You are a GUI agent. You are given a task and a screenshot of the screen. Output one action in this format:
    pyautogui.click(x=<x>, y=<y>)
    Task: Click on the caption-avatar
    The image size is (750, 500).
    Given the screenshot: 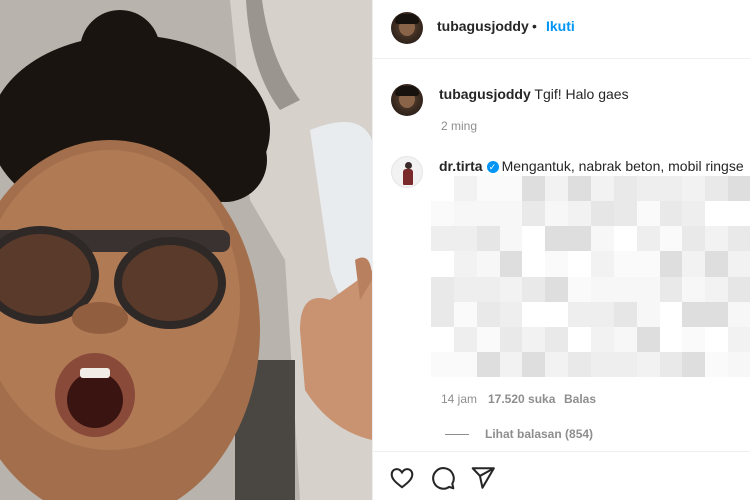 What is the action you would take?
    pyautogui.click(x=407, y=100)
    